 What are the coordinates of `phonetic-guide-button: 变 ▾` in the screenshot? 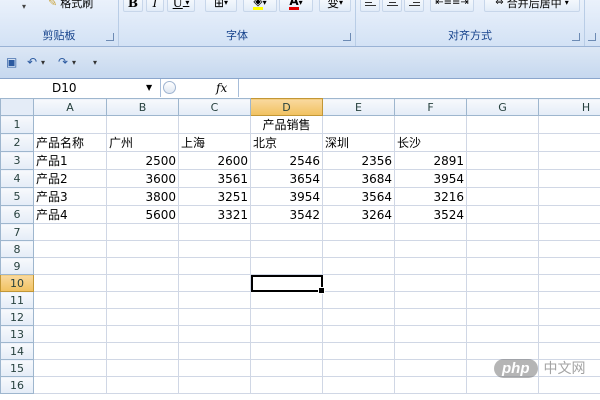 It's located at (335, 6).